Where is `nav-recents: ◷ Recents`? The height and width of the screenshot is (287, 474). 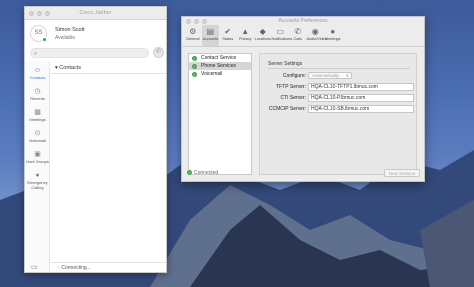
nav-recents: ◷ Recents is located at coordinates (37, 94).